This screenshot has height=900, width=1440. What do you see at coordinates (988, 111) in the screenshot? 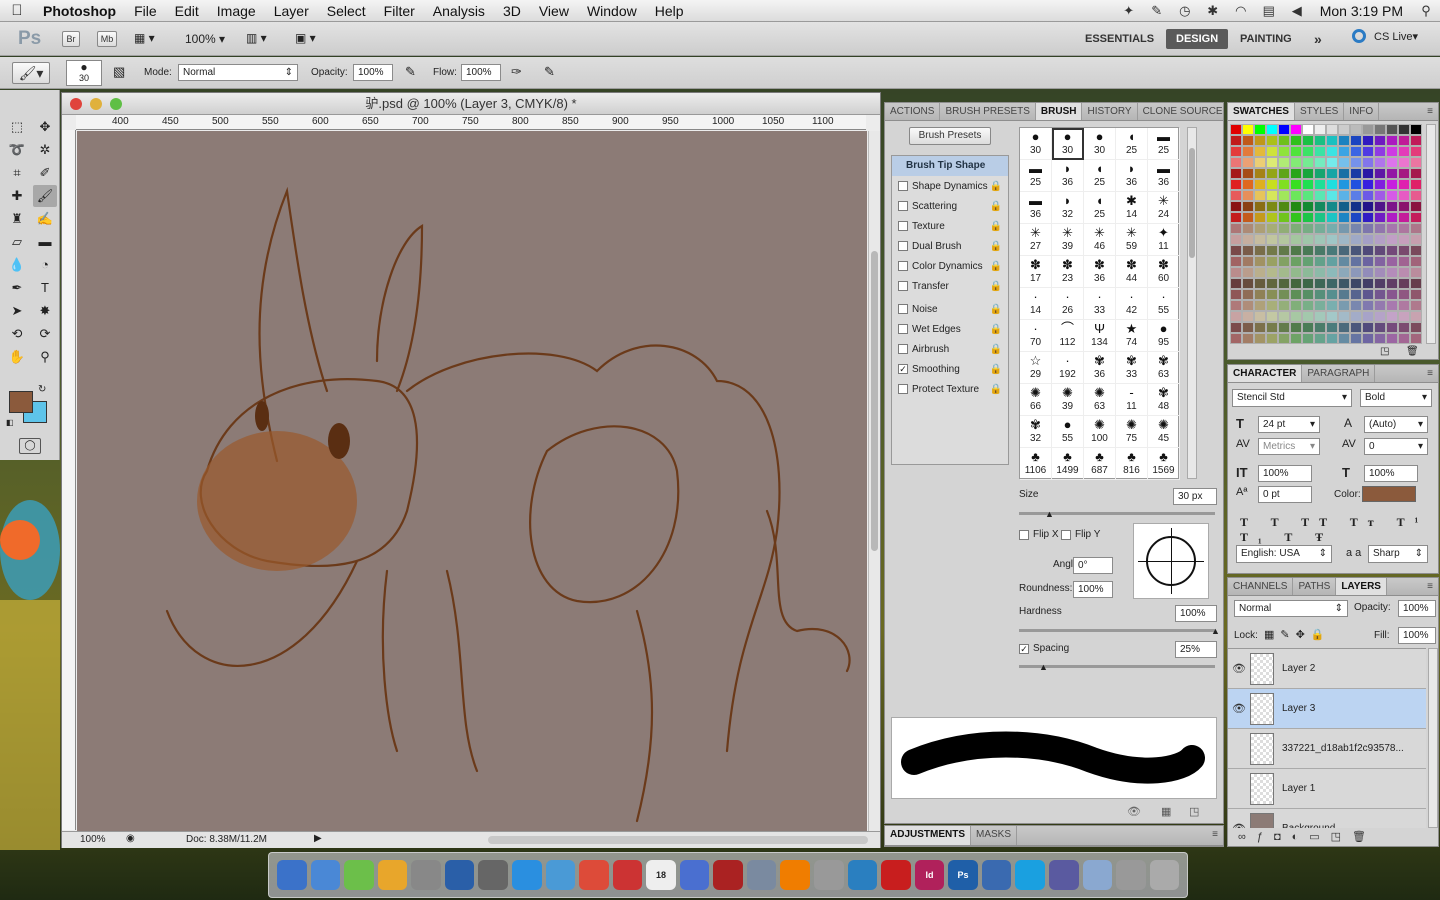
I see `tab-brush-presets: BRUSH PRESETS` at bounding box center [988, 111].